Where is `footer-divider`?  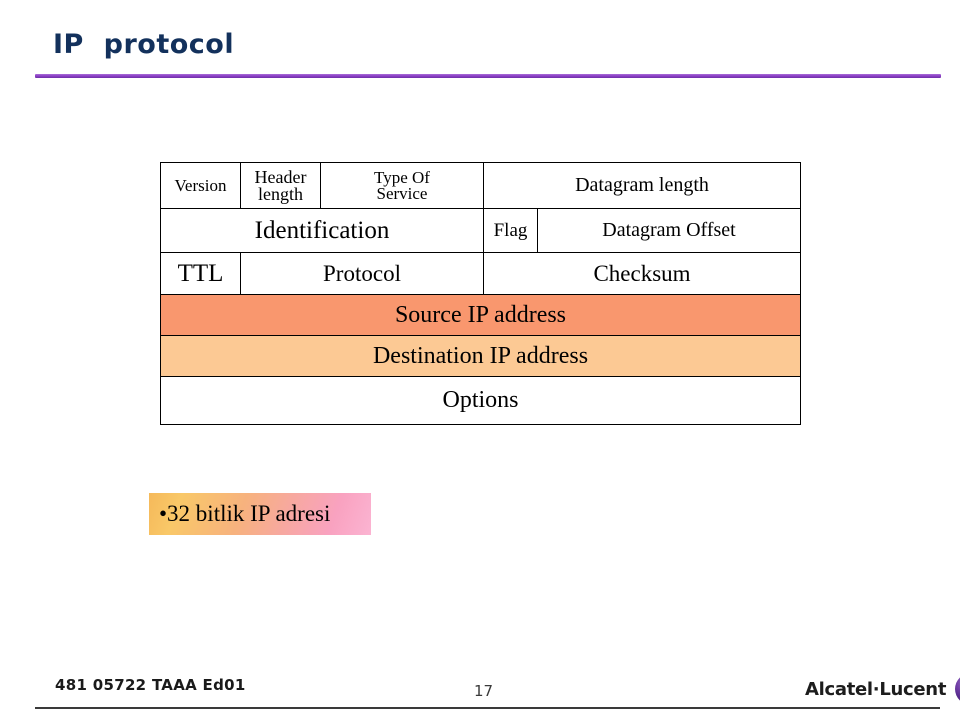
footer-divider is located at coordinates (487, 708).